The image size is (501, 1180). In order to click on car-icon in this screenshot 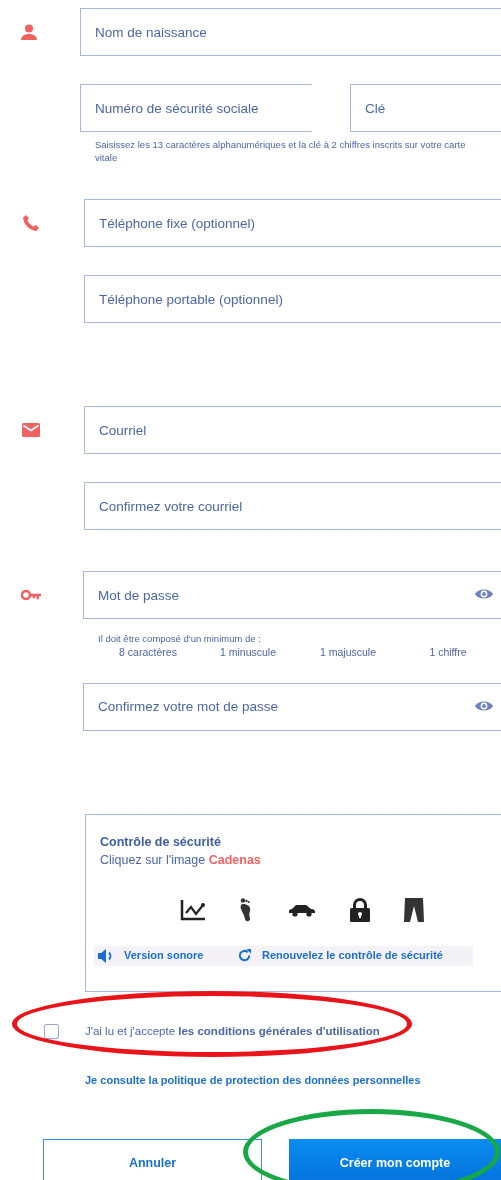, I will do `click(302, 909)`.